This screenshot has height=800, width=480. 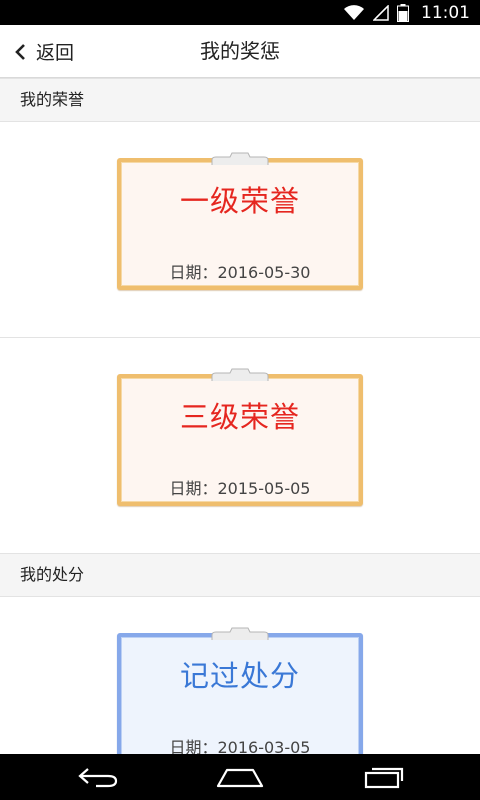 What do you see at coordinates (240, 100) in the screenshot?
I see `section-header-honors: 我的荣誉` at bounding box center [240, 100].